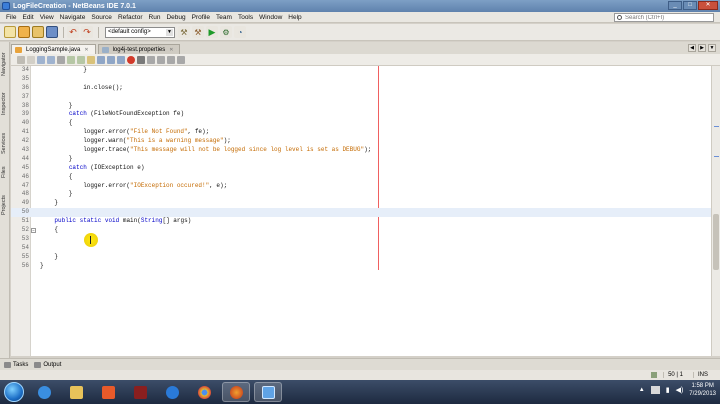 This screenshot has height=404, width=720. Describe the element at coordinates (702, 48) in the screenshot. I see `scroll-tabs-right-icon: ▶` at that location.